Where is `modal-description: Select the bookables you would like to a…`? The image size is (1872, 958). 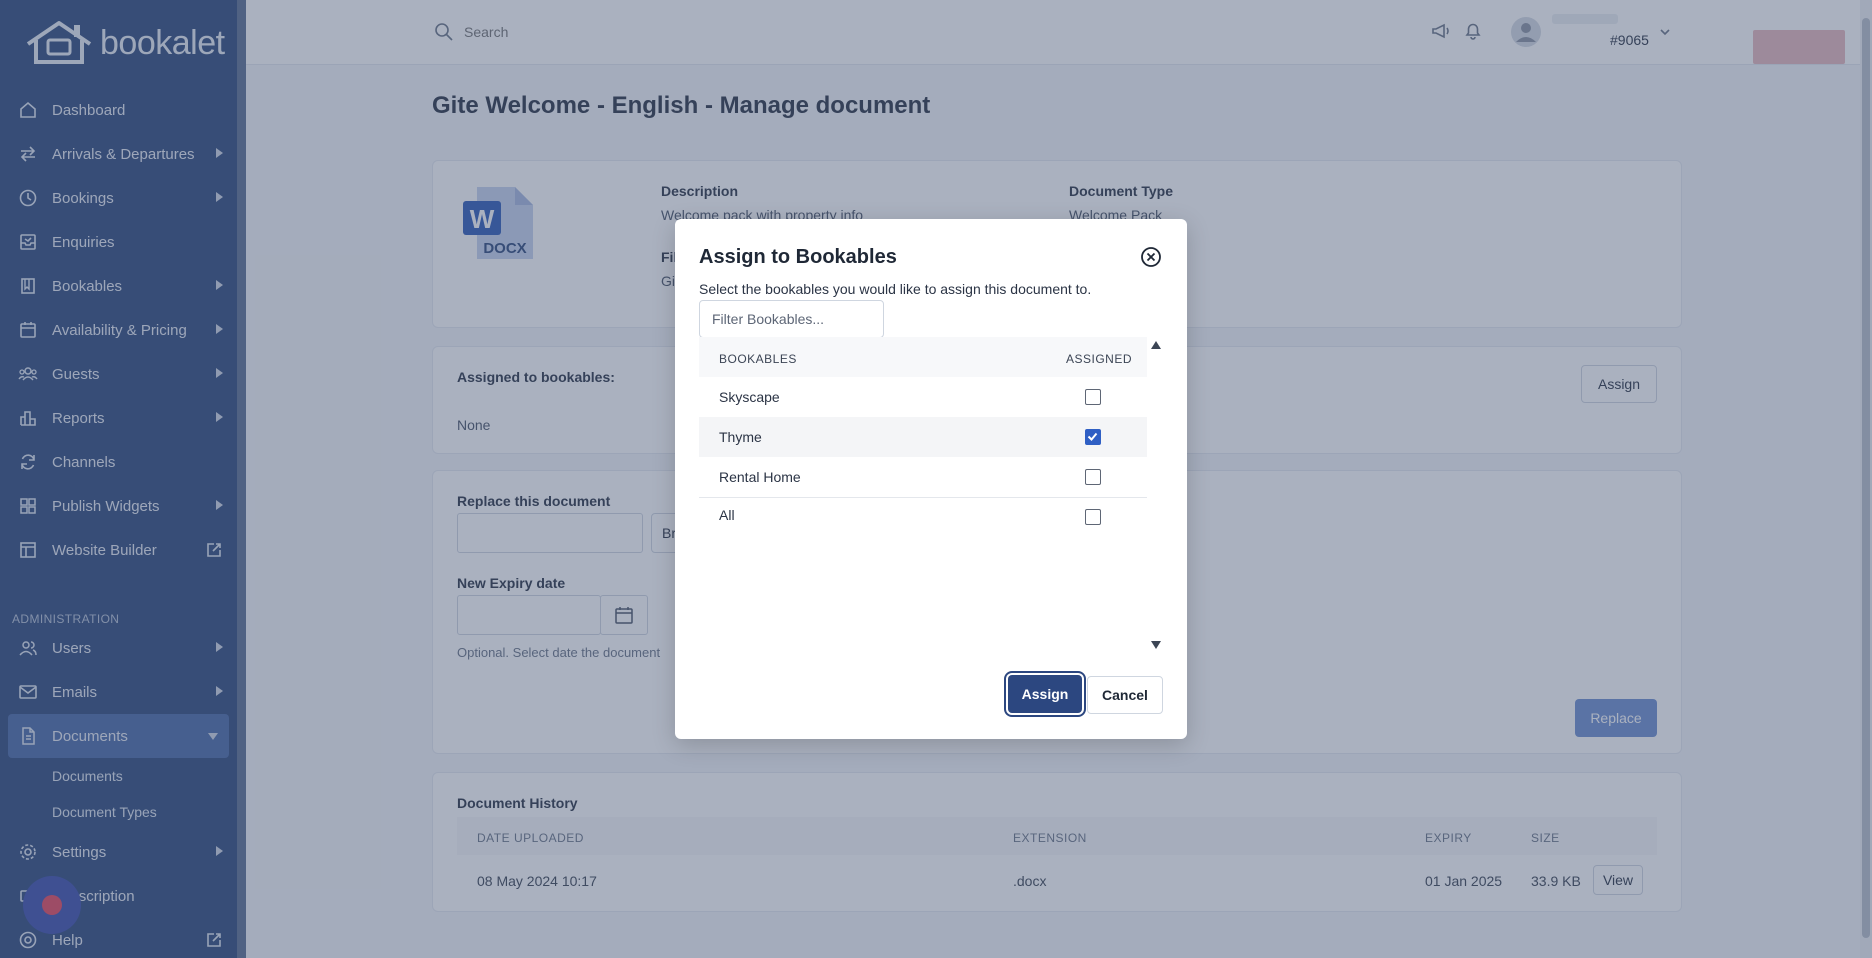 modal-description: Select the bookables you would like to a… is located at coordinates (895, 289).